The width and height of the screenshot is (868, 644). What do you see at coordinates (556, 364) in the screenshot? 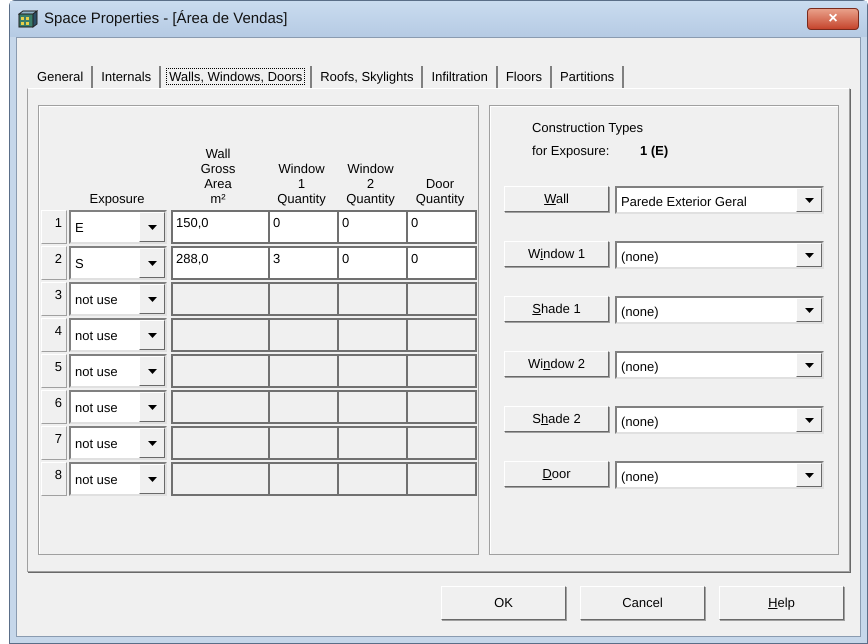
I see `construction-button: Window 2` at bounding box center [556, 364].